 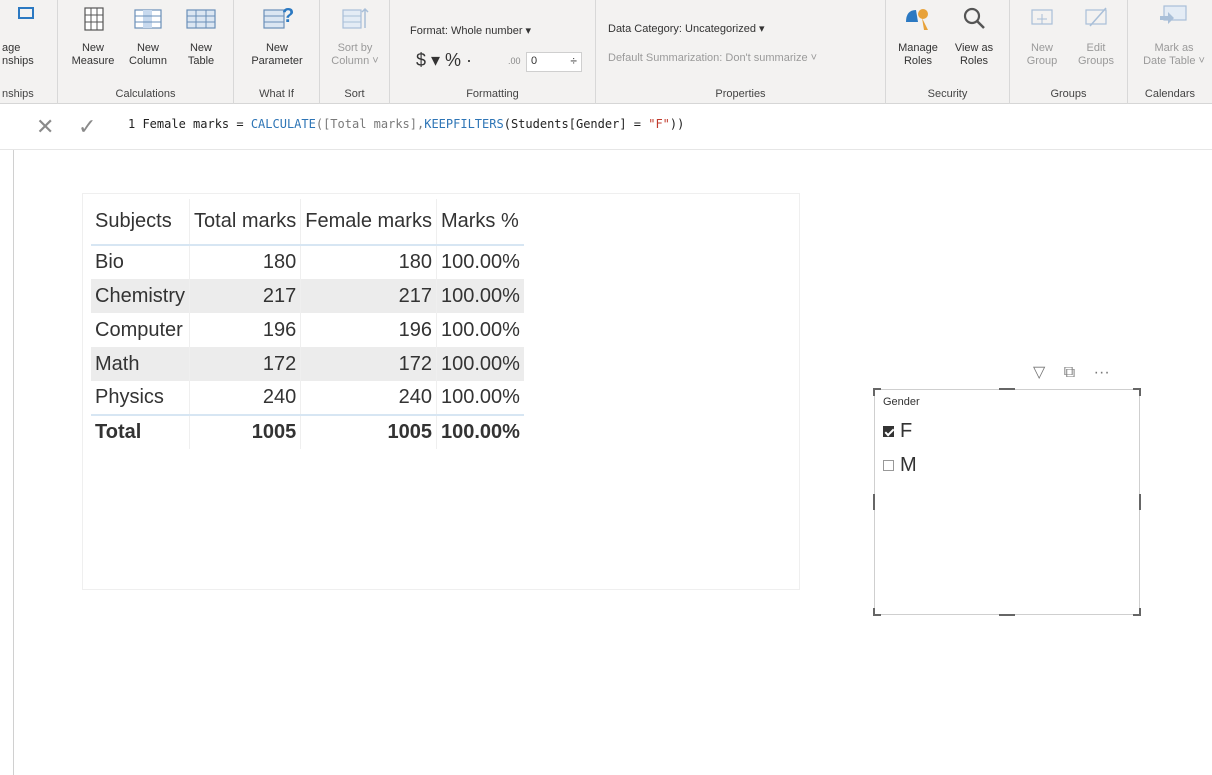 I want to click on cell-subject: Math, so click(x=141, y=364).